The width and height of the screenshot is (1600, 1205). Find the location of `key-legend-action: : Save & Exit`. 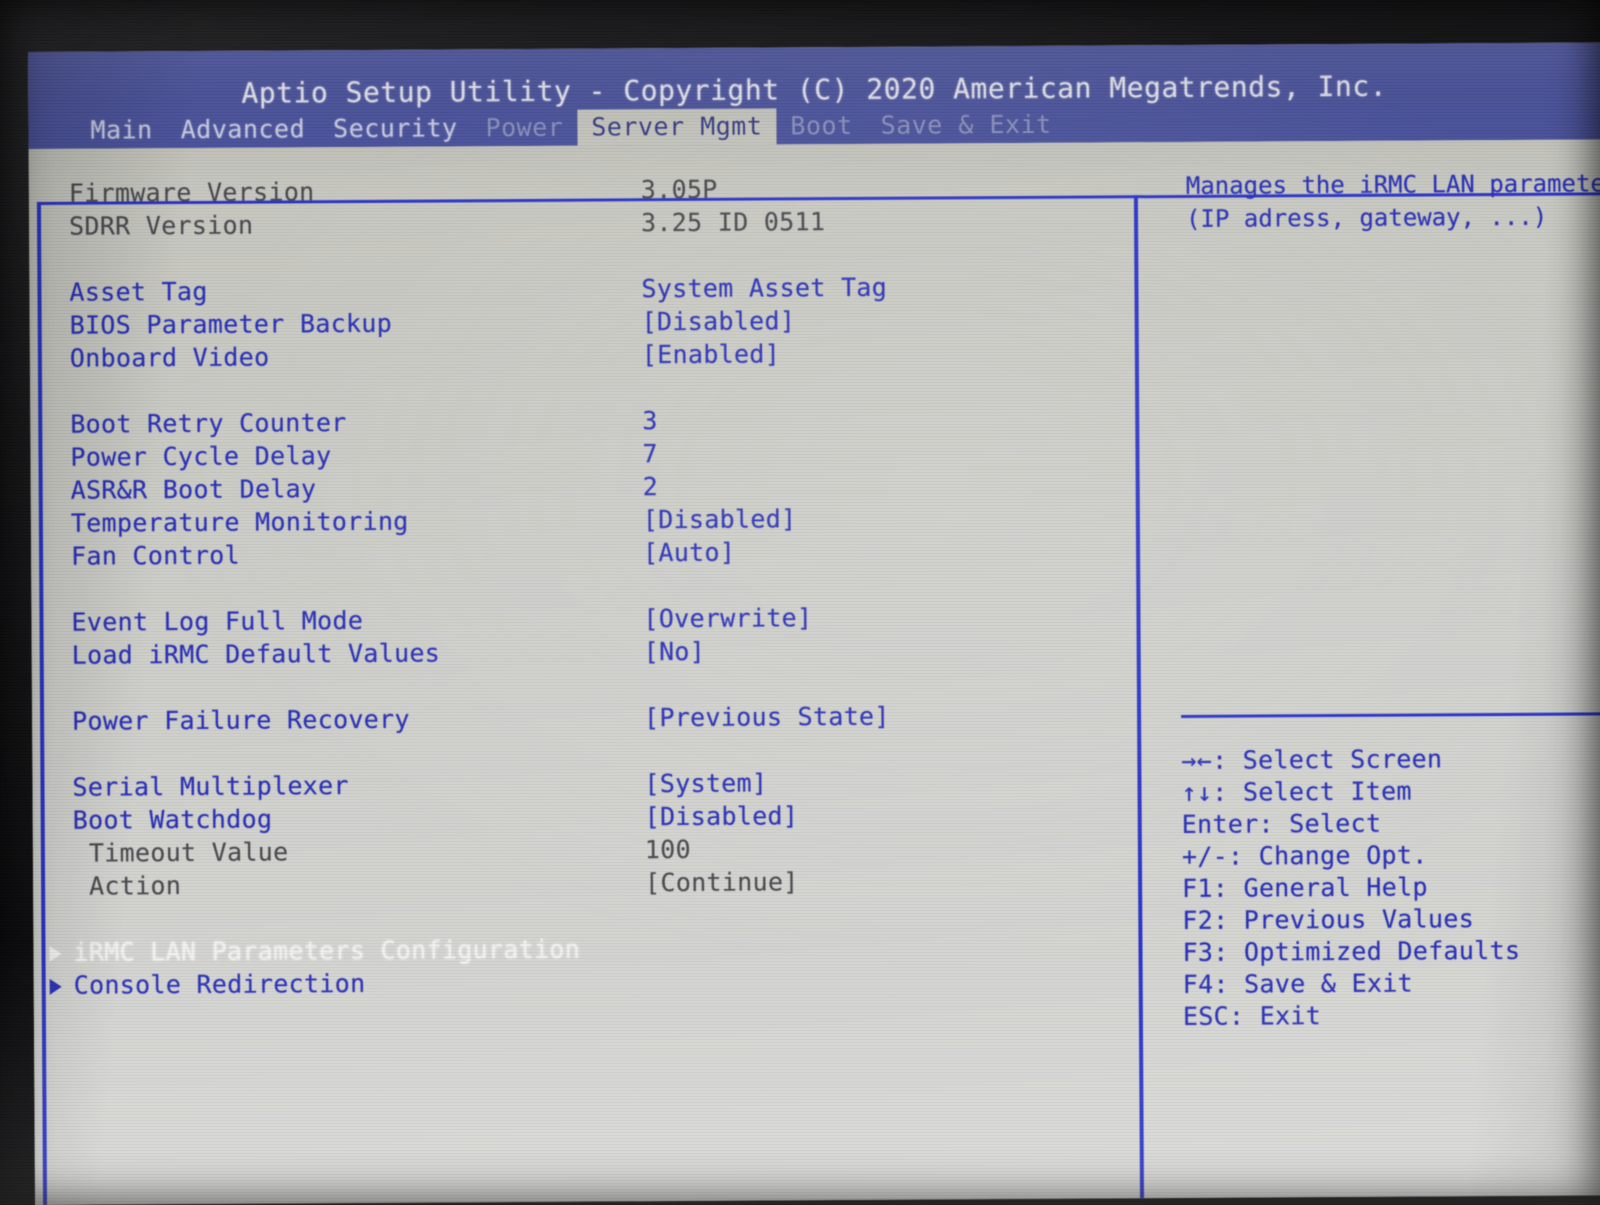

key-legend-action: : Save & Exit is located at coordinates (1313, 983).